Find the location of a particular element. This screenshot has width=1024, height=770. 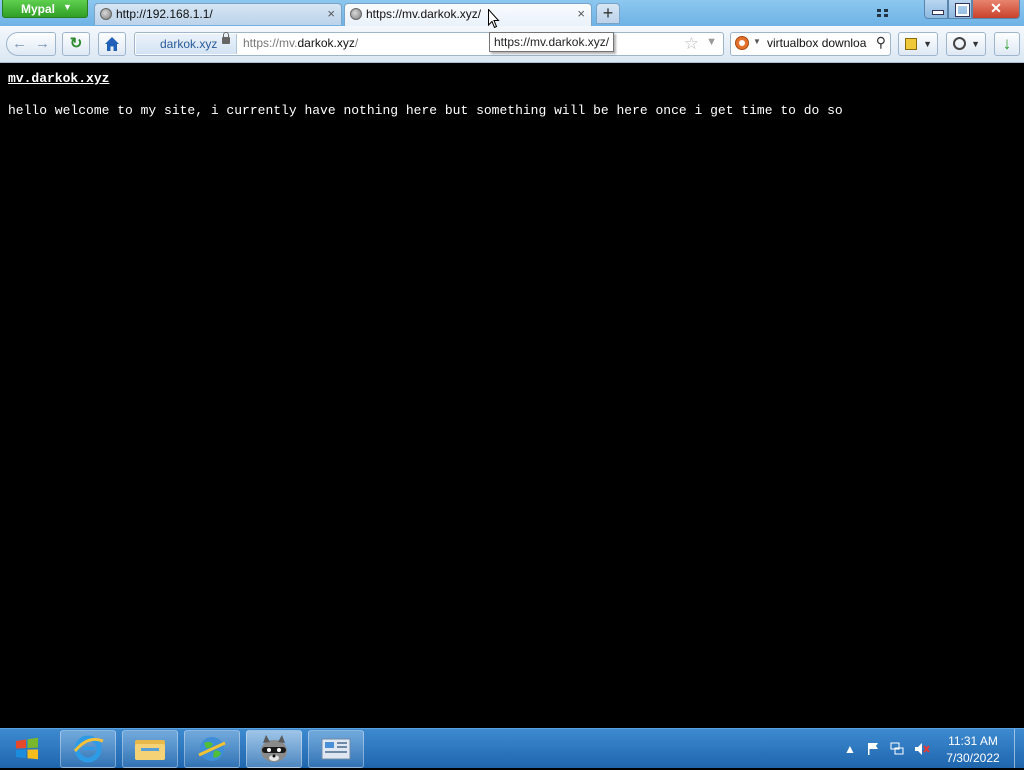

list-all-tabs-icon is located at coordinates (883, 13).